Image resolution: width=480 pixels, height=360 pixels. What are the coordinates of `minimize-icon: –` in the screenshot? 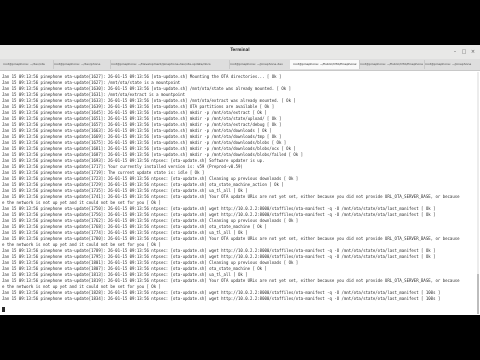 It's located at (455, 52).